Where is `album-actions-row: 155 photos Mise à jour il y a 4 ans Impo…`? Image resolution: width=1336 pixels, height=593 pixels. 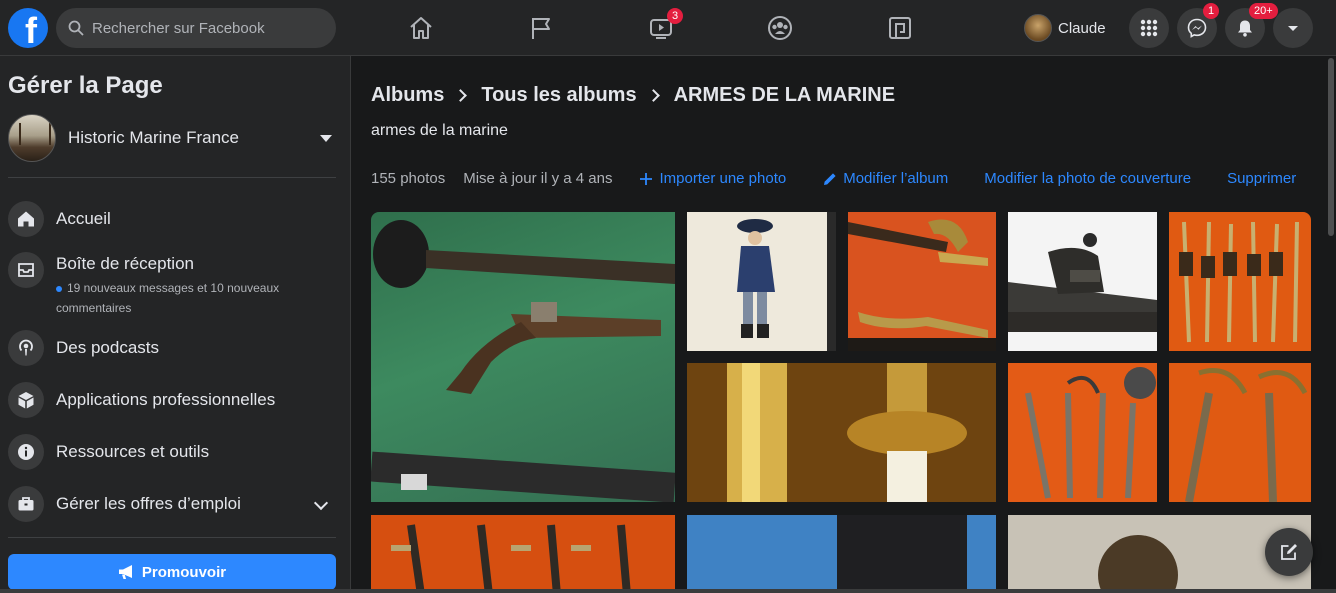 album-actions-row: 155 photos Mise à jour il y a 4 ans Impo… is located at coordinates (833, 178).